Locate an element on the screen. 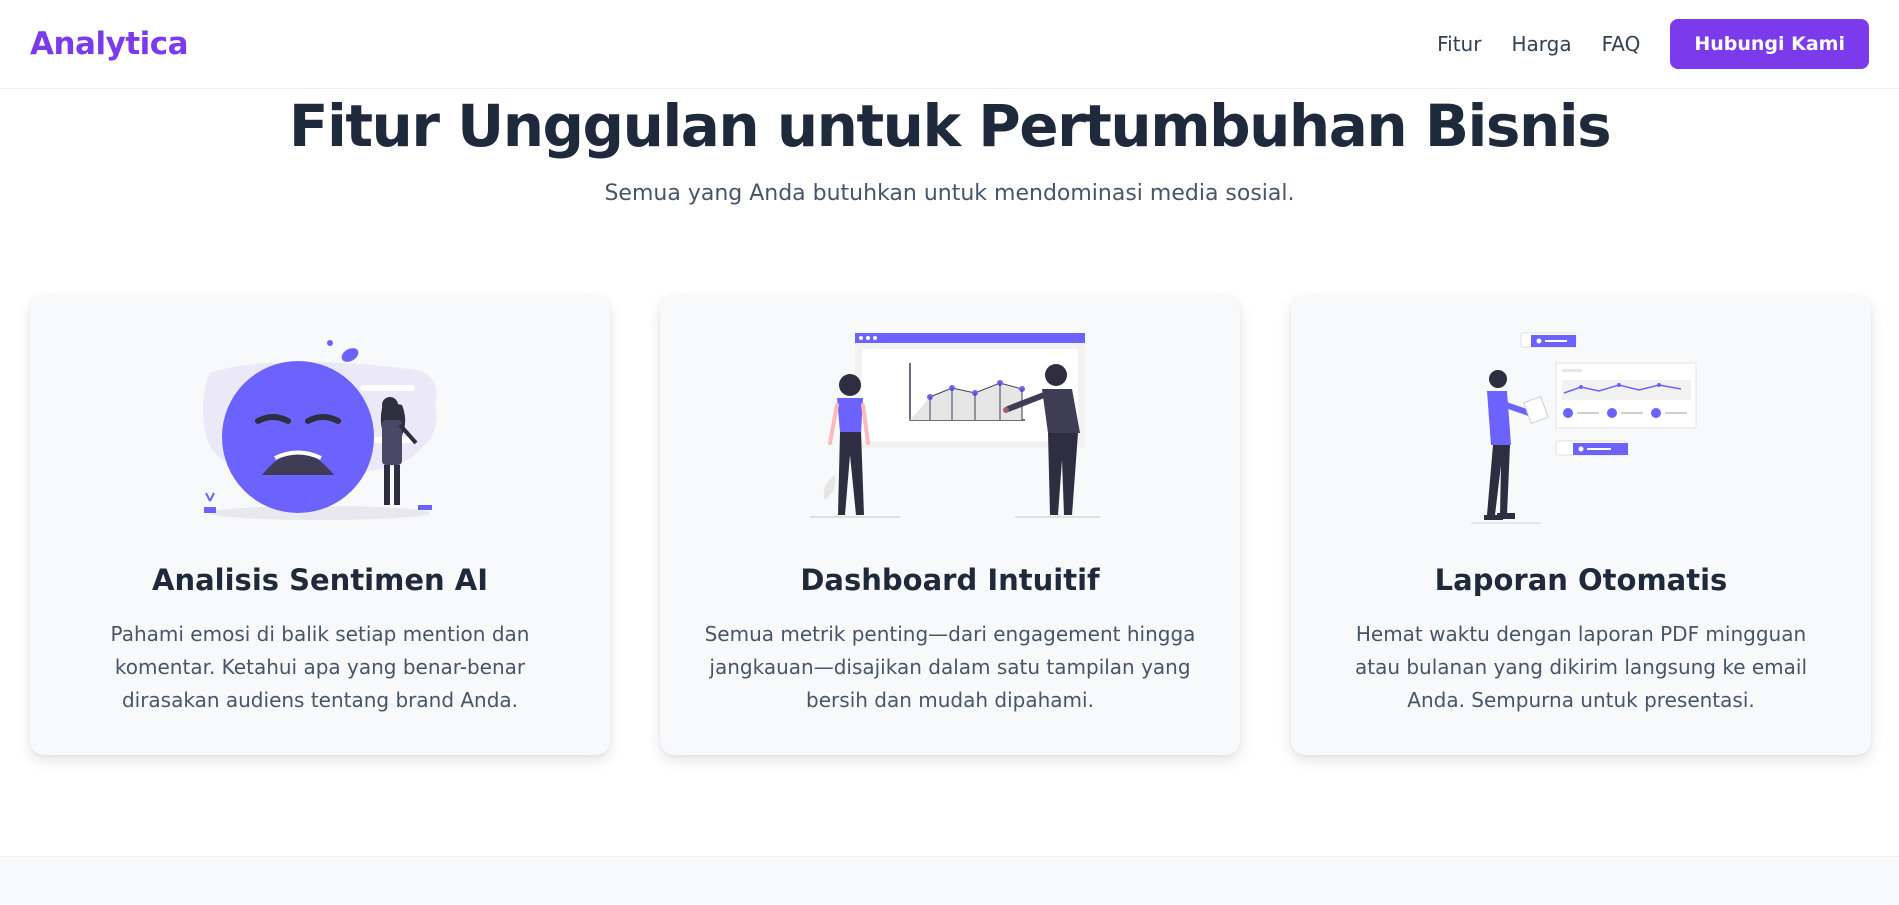  nav-links: Fitur Harga FAQ Hubungi Kami is located at coordinates (1653, 44).